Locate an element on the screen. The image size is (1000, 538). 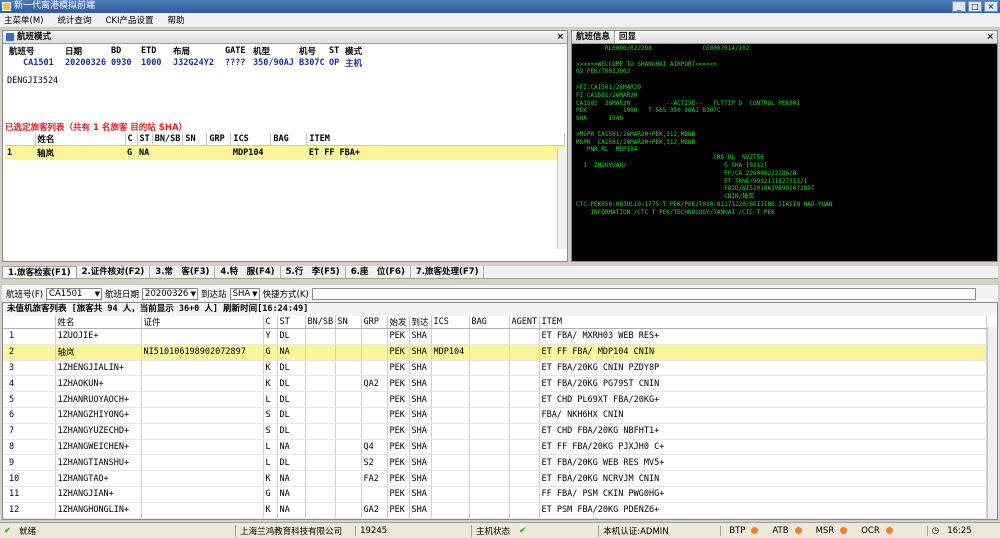
dest-select: SHA ▼ is located at coordinates (244, 293).